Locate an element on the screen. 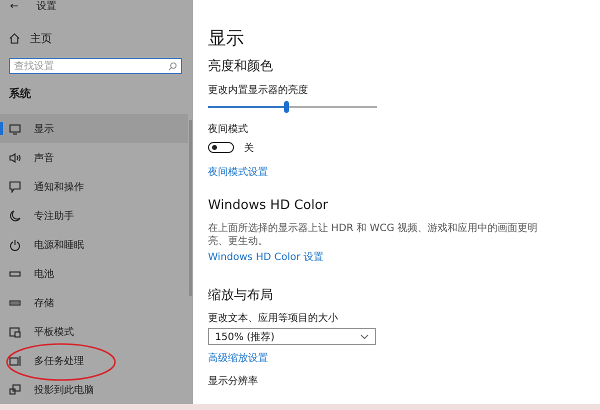  sidebar-item: 电池 is located at coordinates (94, 273).